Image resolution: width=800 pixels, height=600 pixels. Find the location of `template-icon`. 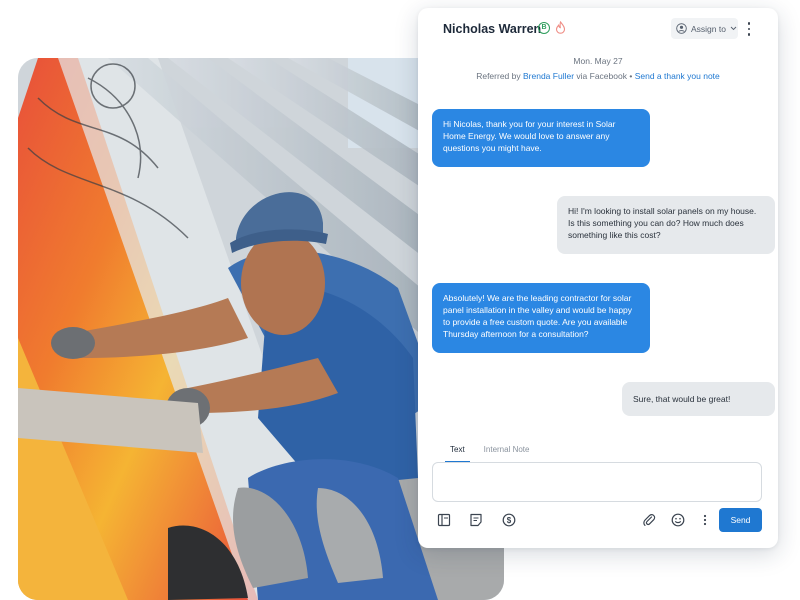

template-icon is located at coordinates (444, 520).